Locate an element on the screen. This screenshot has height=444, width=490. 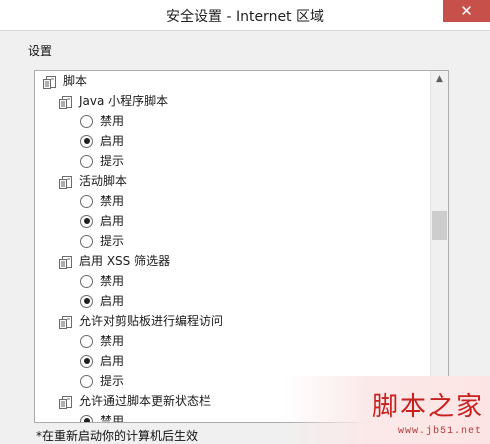
settings-label: 允许对剪贴板进行编程访问 is located at coordinates (151, 321).